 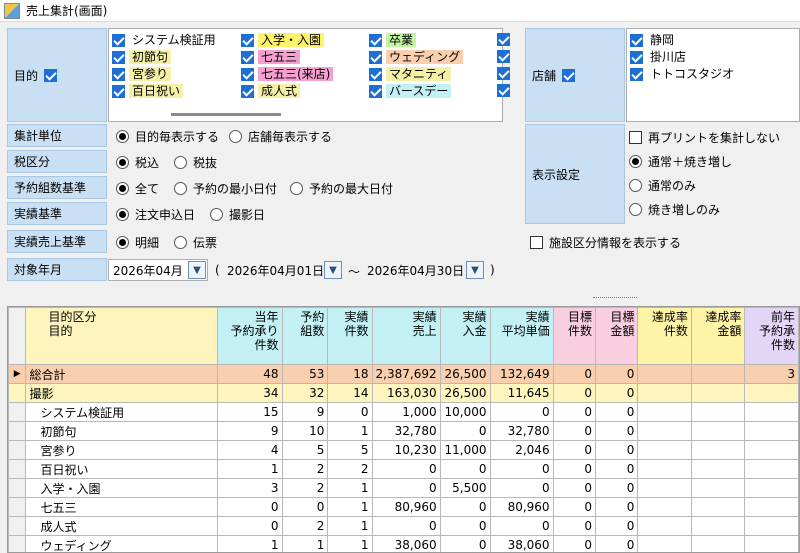 I want to click on display-all-radio: 通常＋焼き増し, so click(x=680, y=161).